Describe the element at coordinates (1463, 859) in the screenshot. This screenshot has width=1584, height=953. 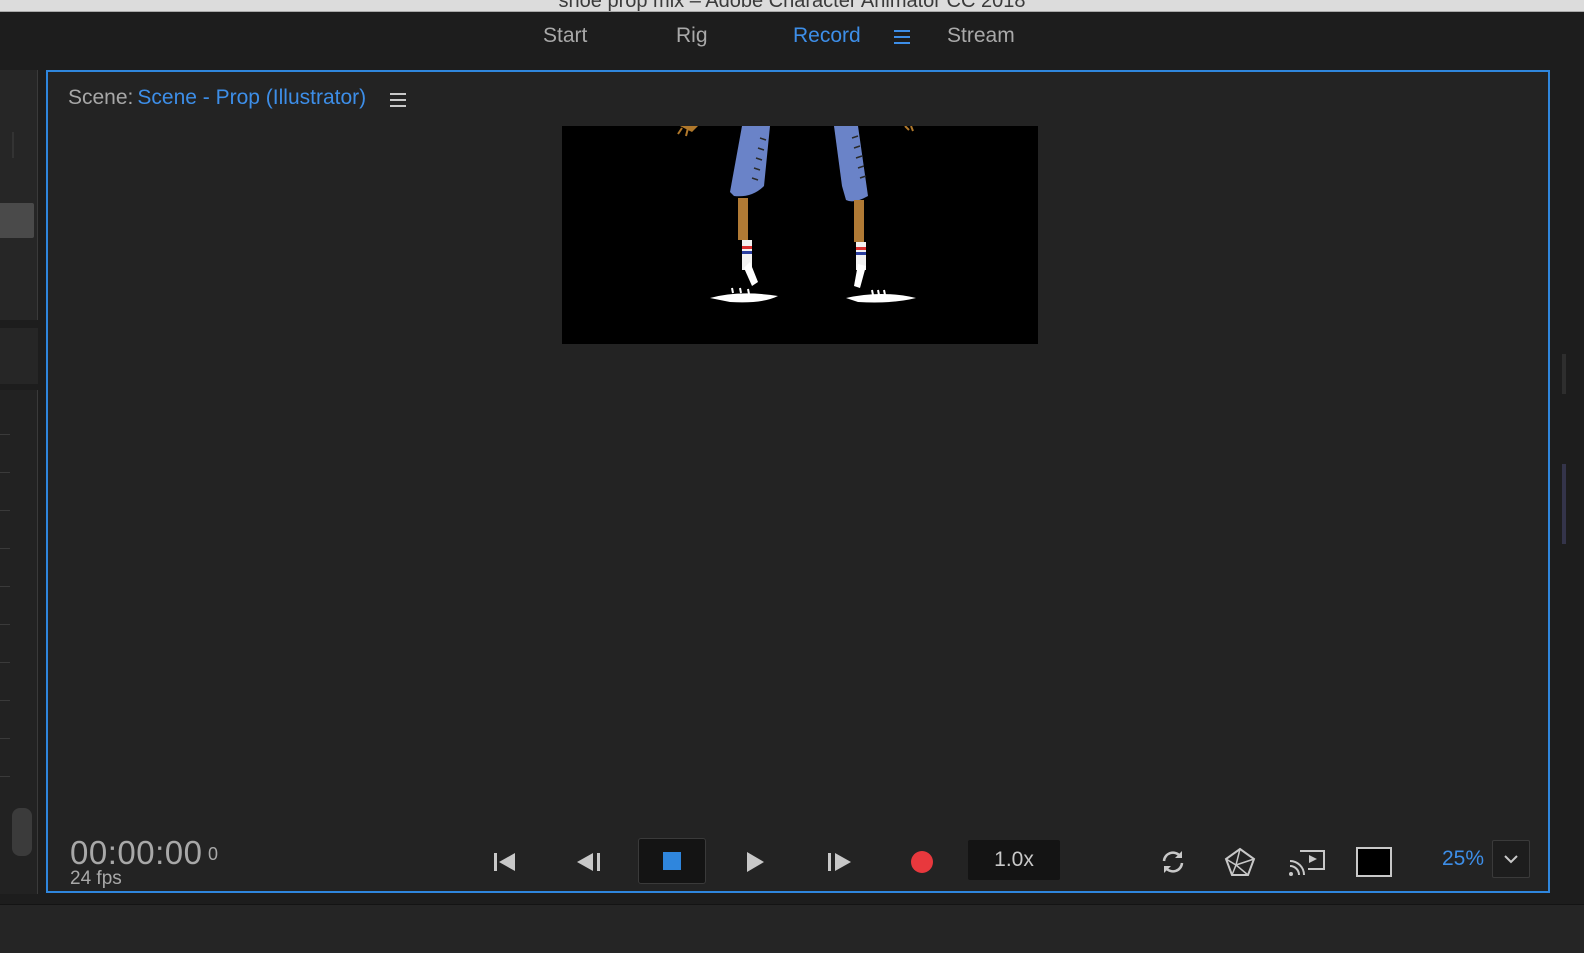
I see `zoom-level: 25%` at that location.